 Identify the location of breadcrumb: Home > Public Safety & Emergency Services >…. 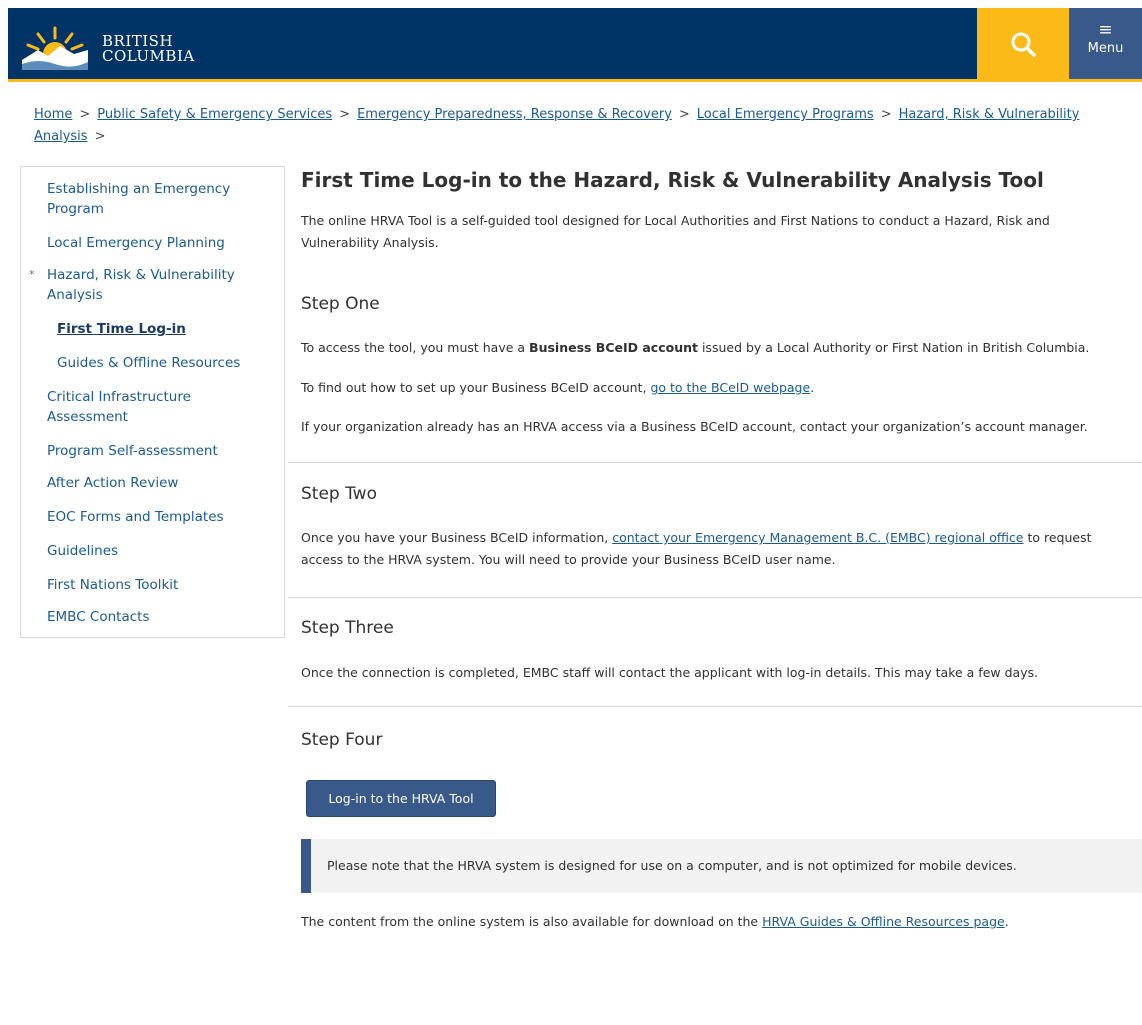
(584, 126).